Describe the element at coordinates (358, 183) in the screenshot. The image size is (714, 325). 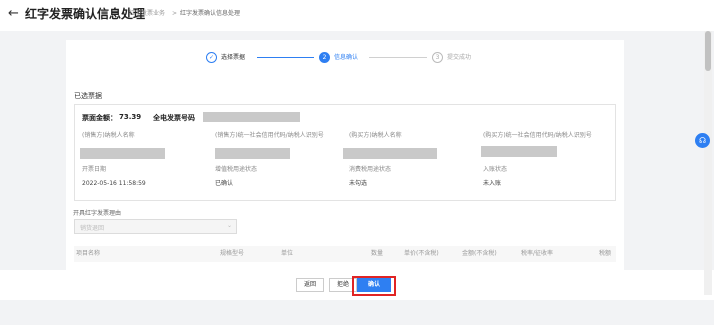
I see `consumption-status-value: 未勾选` at that location.